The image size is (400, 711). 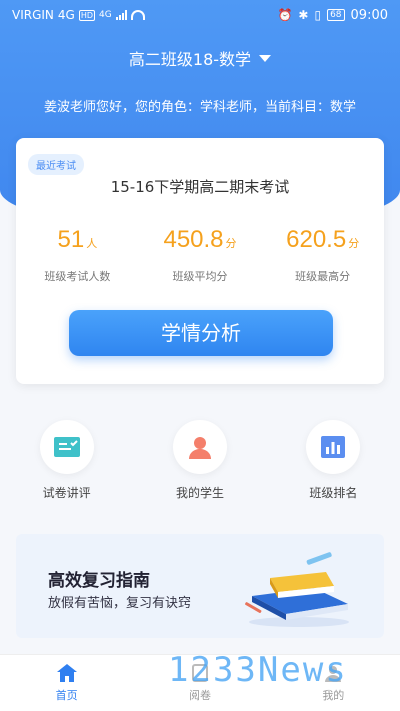 I want to click on battery-level: 68, so click(x=336, y=15).